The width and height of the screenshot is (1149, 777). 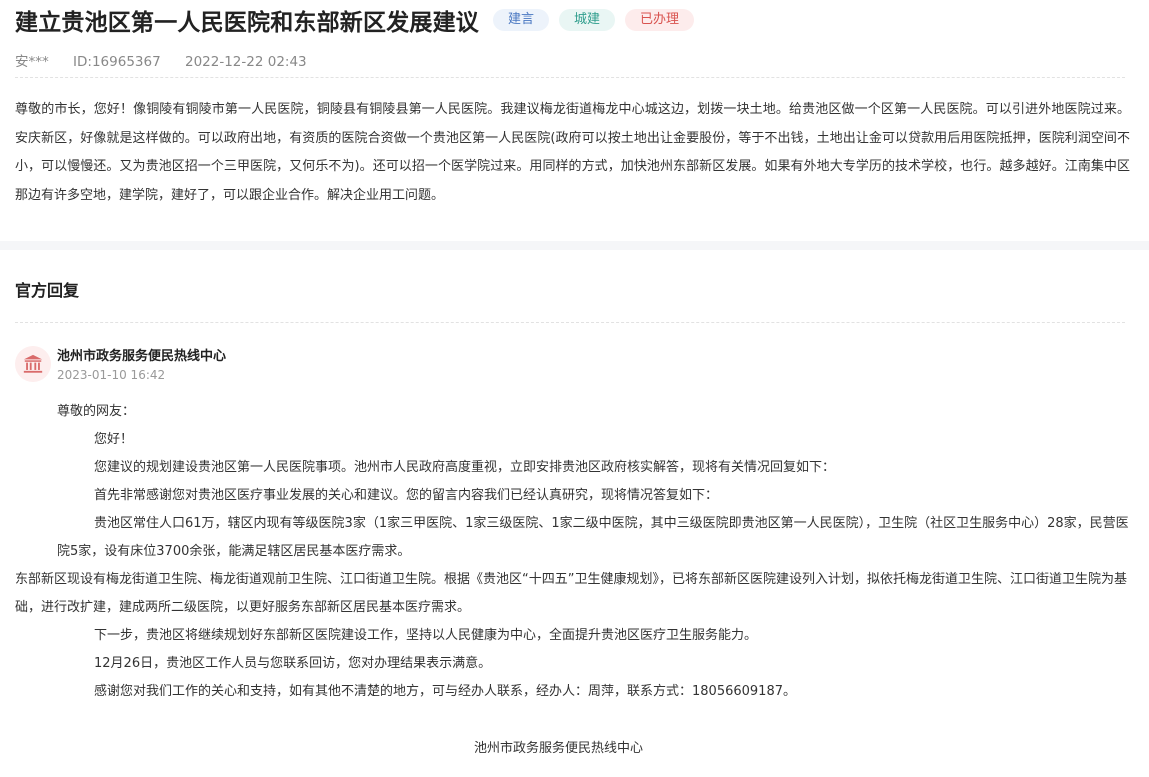 I want to click on reply-org-name: 池州市政务服务便民热线中心, so click(x=142, y=356).